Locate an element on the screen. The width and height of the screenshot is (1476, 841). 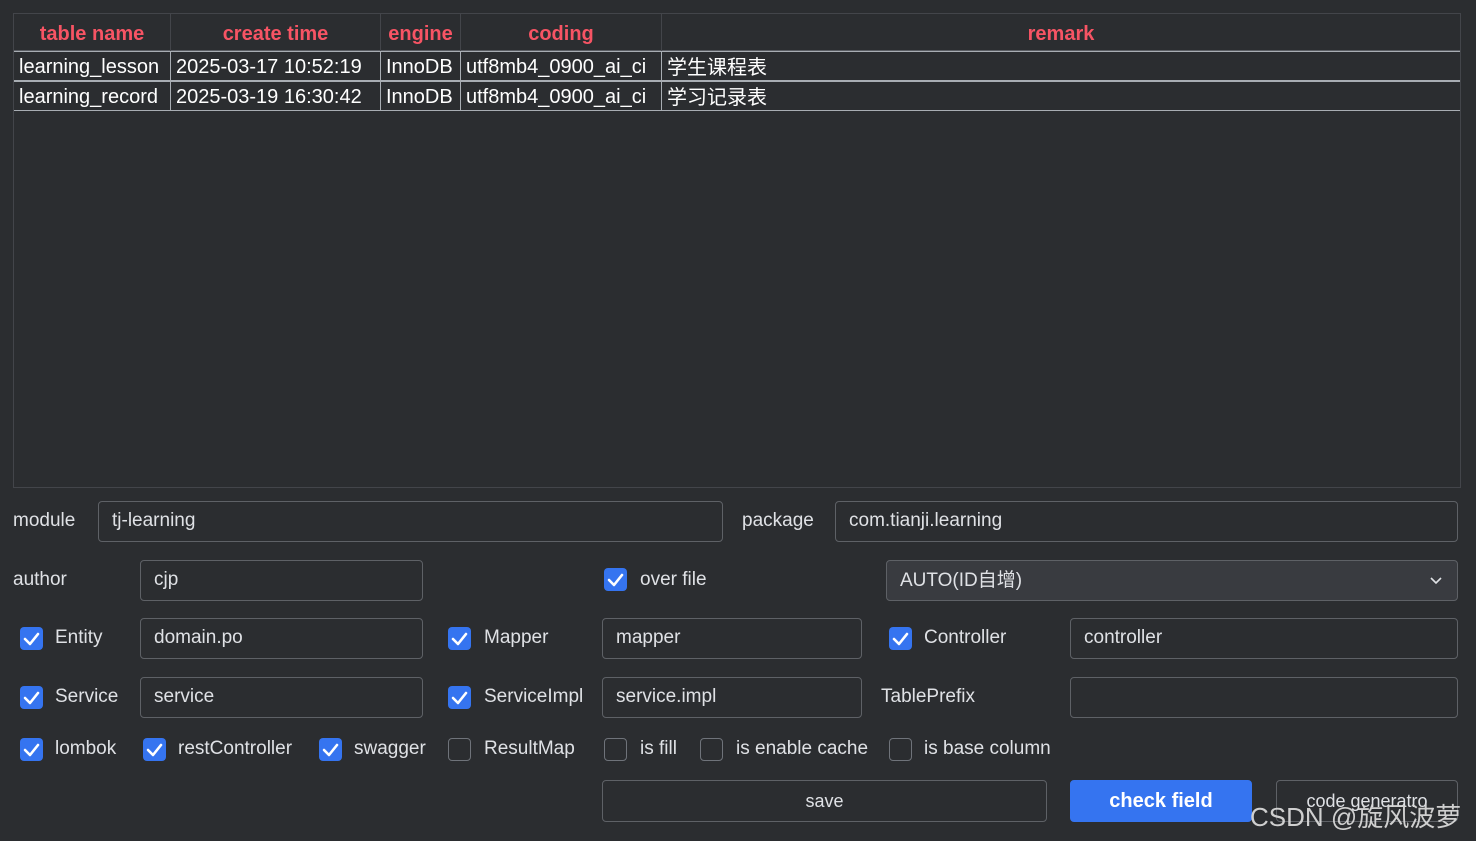
column-header-remark: remark is located at coordinates (1061, 32).